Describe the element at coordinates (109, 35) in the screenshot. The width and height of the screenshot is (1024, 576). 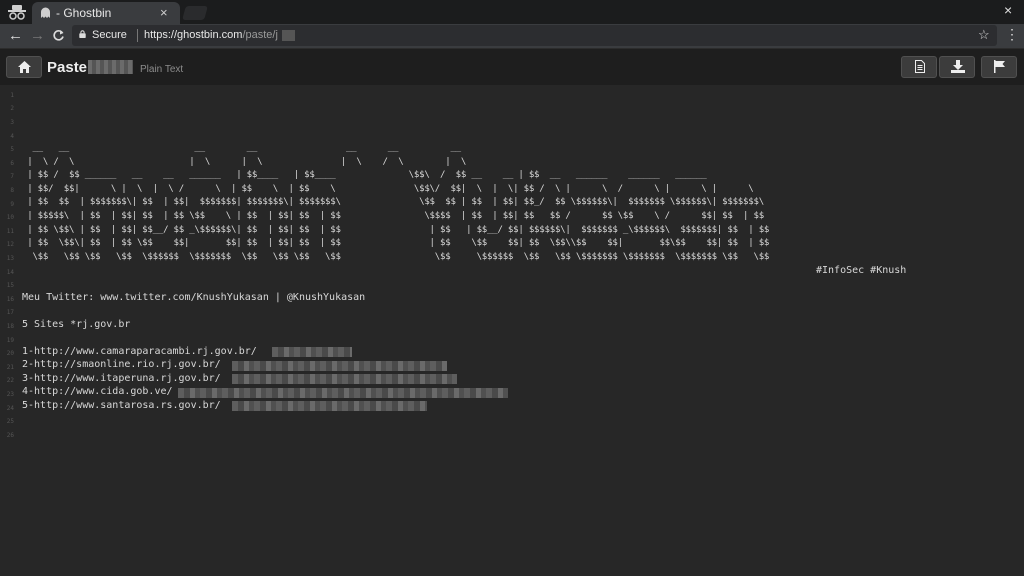
I see `secure-label: Secure` at that location.